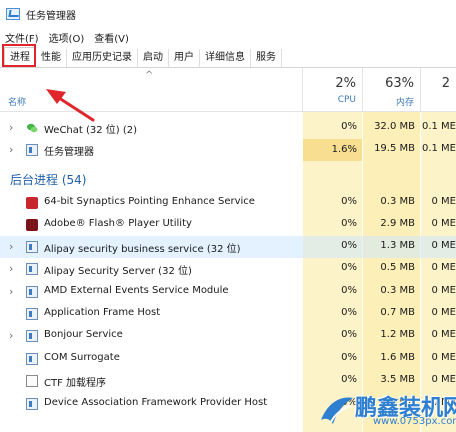 This screenshot has width=456, height=432. What do you see at coordinates (82, 357) in the screenshot?
I see `process-name: COM Surrogate` at bounding box center [82, 357].